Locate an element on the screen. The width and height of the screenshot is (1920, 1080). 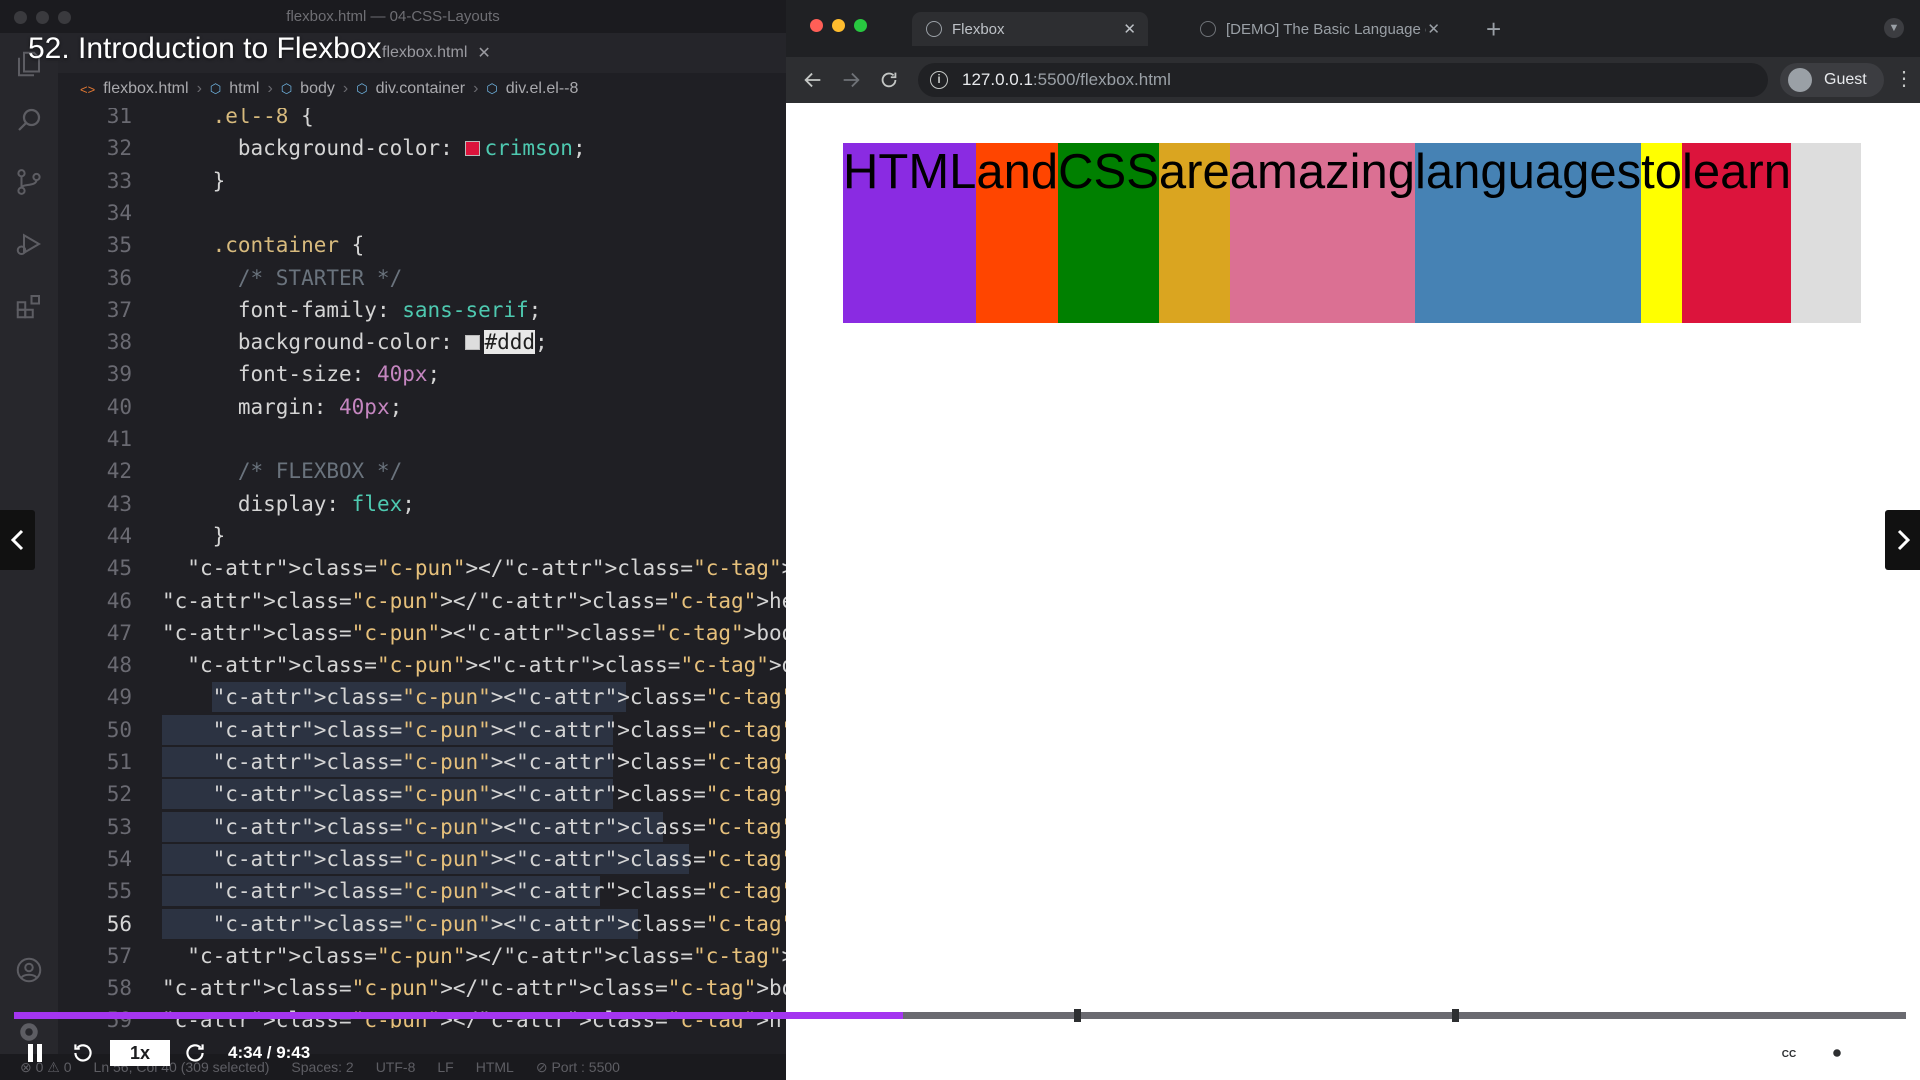
line-number: 32 is located at coordinates (119, 148).